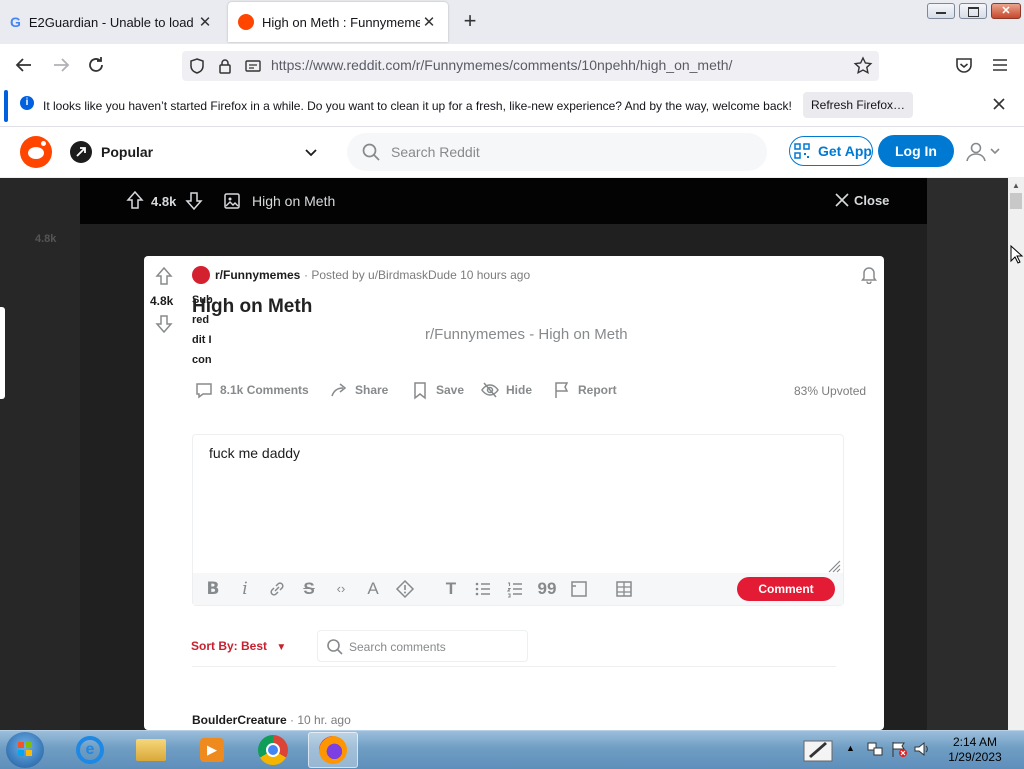 Image resolution: width=1024 pixels, height=769 pixels. Describe the element at coordinates (975, 750) in the screenshot. I see `system-clock: 2:14 AM 1/29/2023` at that location.